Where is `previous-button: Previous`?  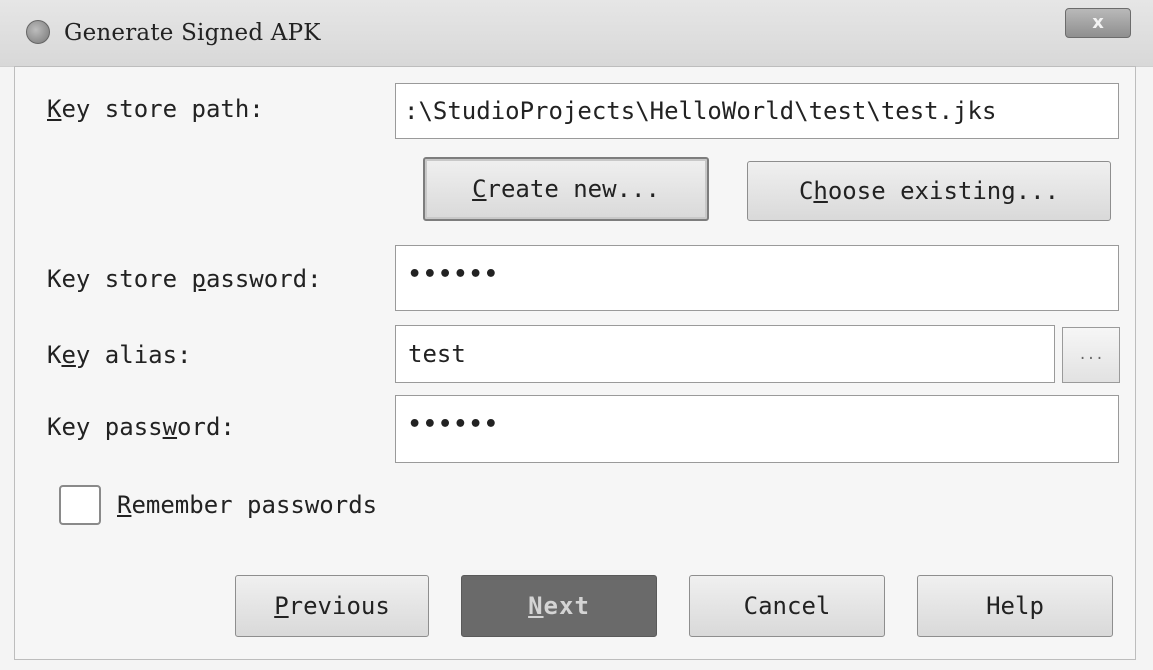 previous-button: Previous is located at coordinates (332, 606).